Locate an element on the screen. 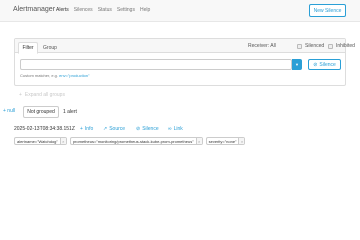 The width and height of the screenshot is (360, 240). alert-silence-label: Silence is located at coordinates (150, 129).